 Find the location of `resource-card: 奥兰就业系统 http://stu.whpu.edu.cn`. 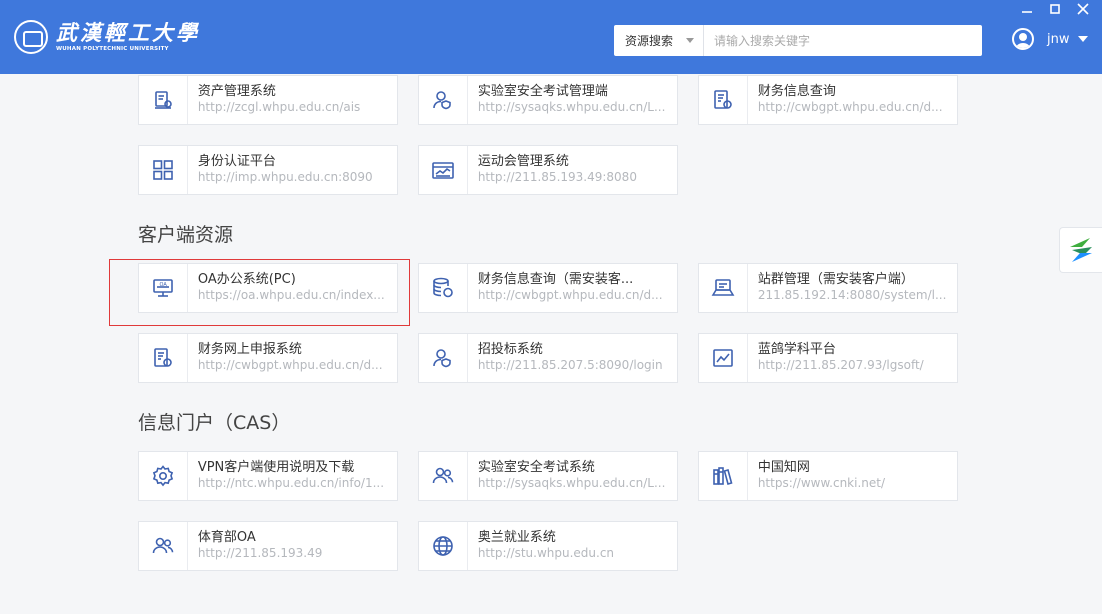

resource-card: 奥兰就业系统 http://stu.whpu.edu.cn is located at coordinates (548, 546).